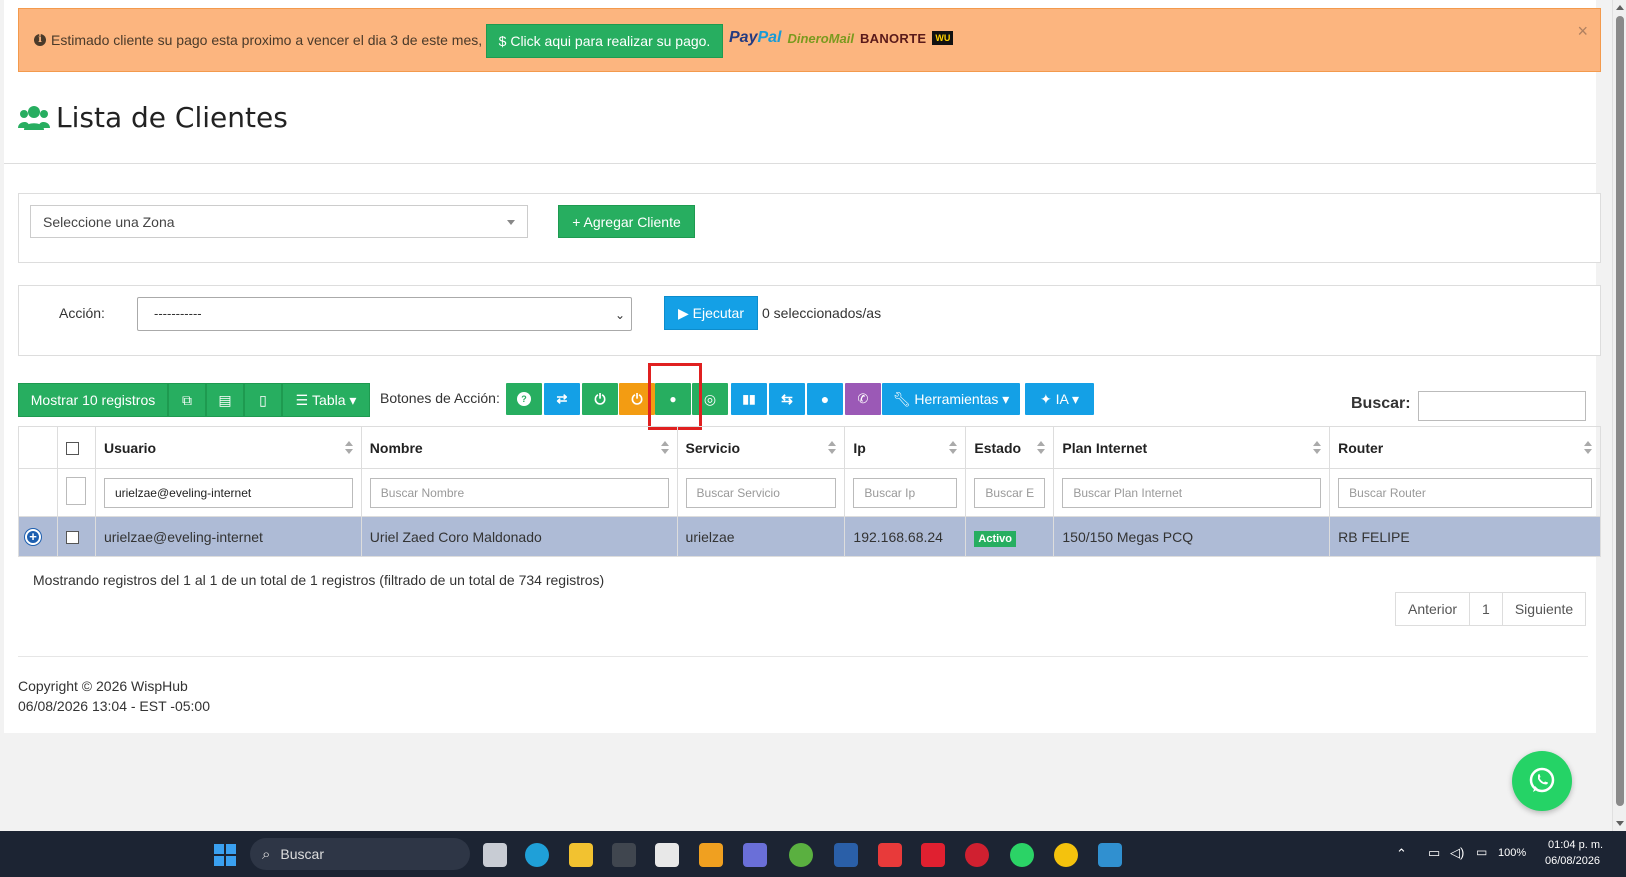  Describe the element at coordinates (72, 538) in the screenshot. I see `row-checkbox` at that location.